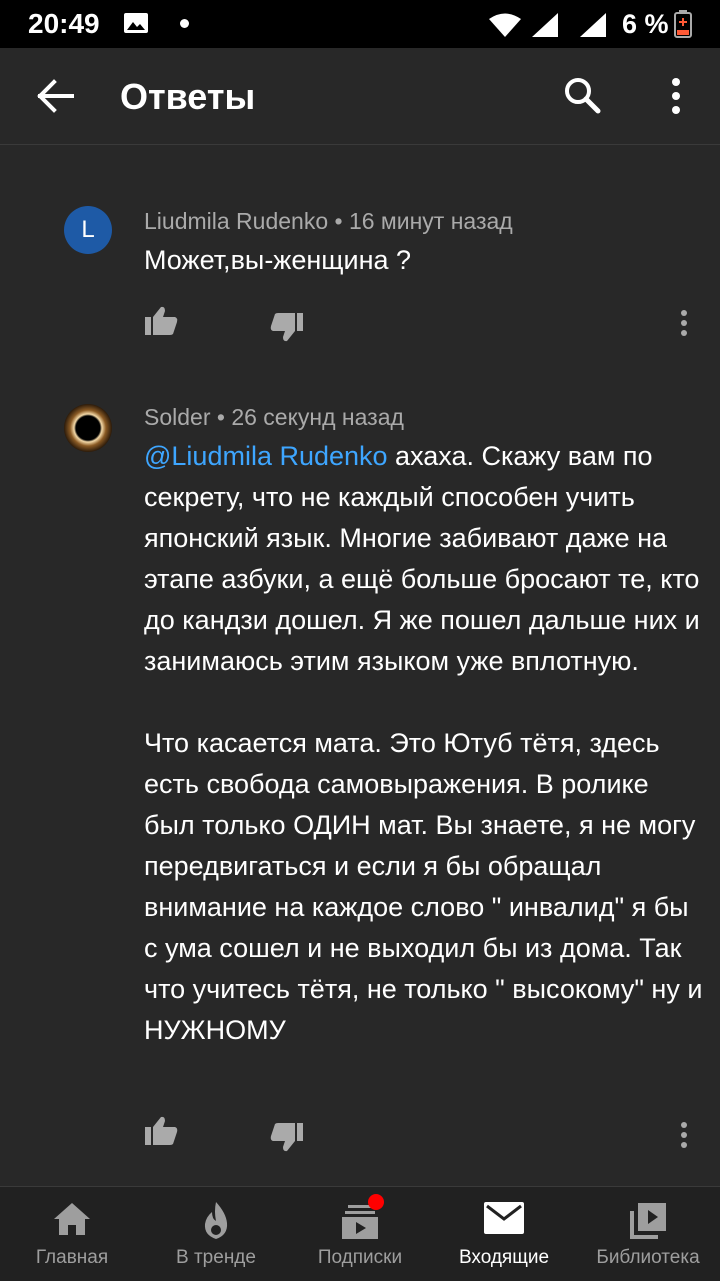 This screenshot has width=720, height=1281. Describe the element at coordinates (88, 428) in the screenshot. I see `avatar` at that location.